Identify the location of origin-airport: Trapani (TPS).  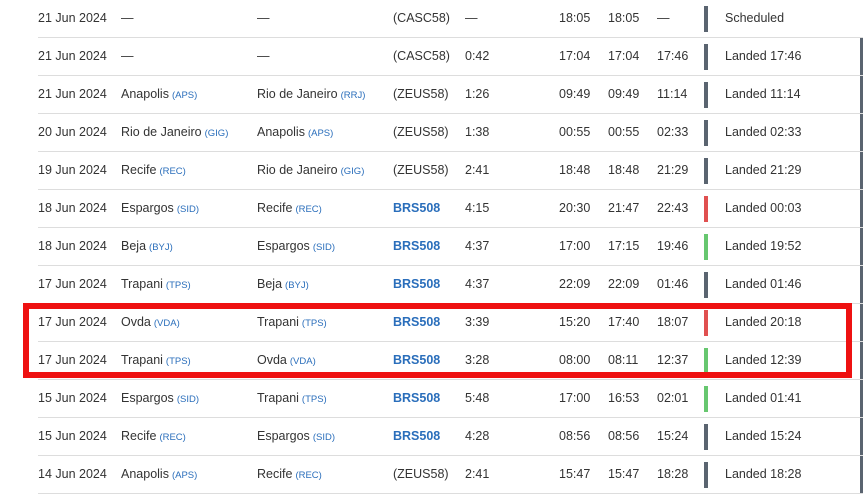
(156, 284).